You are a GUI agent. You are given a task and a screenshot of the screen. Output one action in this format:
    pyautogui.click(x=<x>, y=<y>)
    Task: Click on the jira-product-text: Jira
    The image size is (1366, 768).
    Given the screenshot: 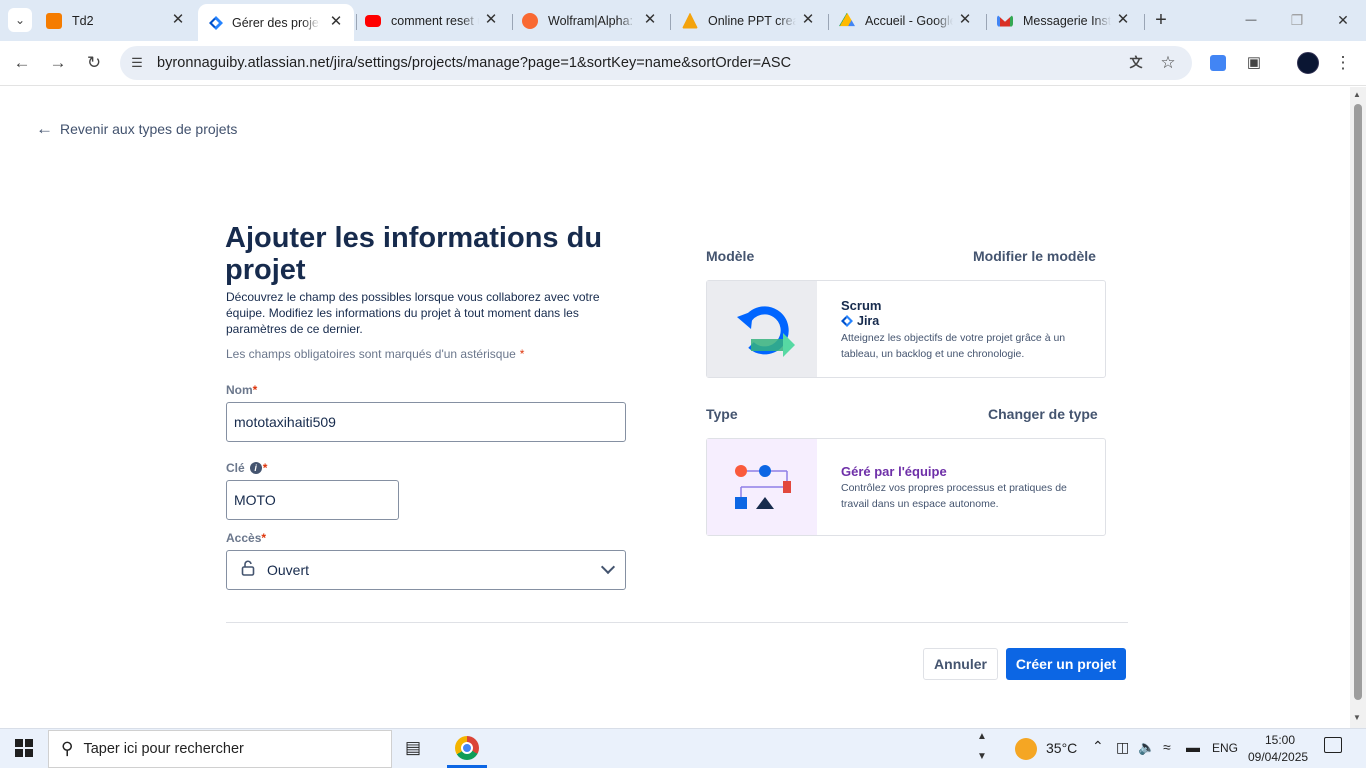 What is the action you would take?
    pyautogui.click(x=868, y=321)
    